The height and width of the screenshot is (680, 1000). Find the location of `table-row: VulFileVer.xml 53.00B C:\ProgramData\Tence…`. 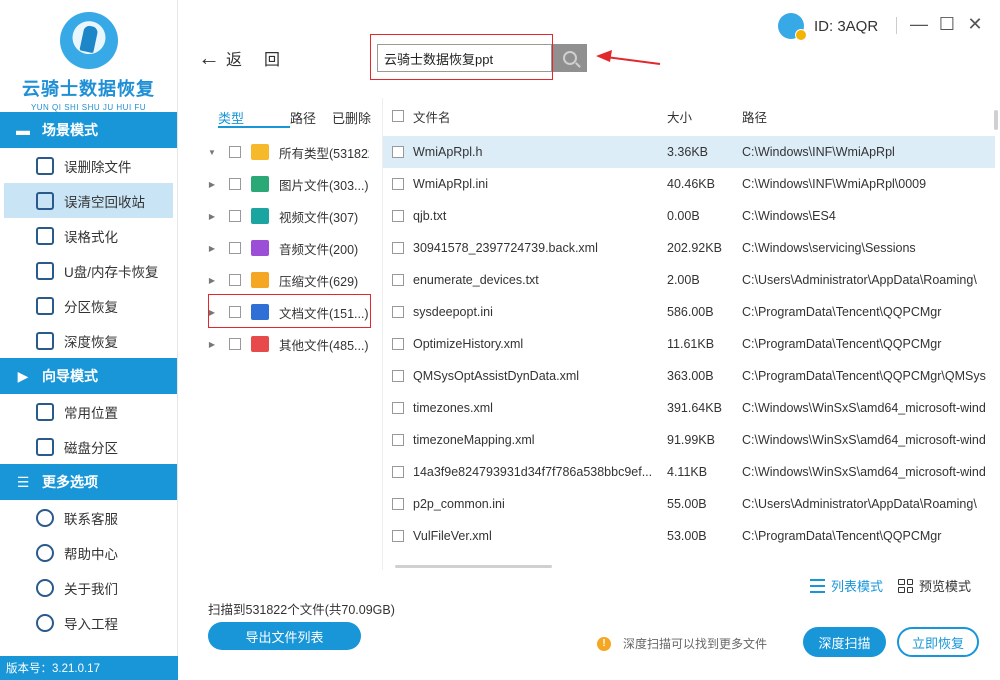

table-row: VulFileVer.xml 53.00B C:\ProgramData\Tence… is located at coordinates (689, 536).